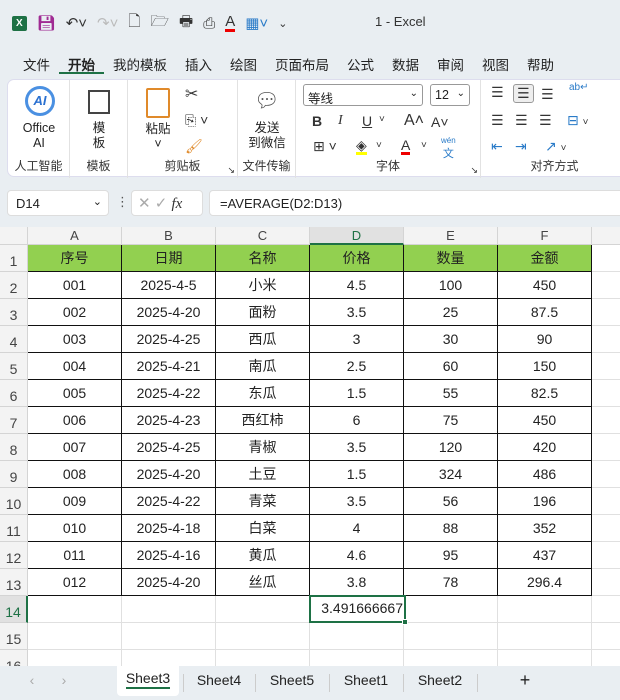 Image resolution: width=620 pixels, height=700 pixels. Describe the element at coordinates (140, 64) in the screenshot. I see `menu-tab-2: 我的模板` at that location.